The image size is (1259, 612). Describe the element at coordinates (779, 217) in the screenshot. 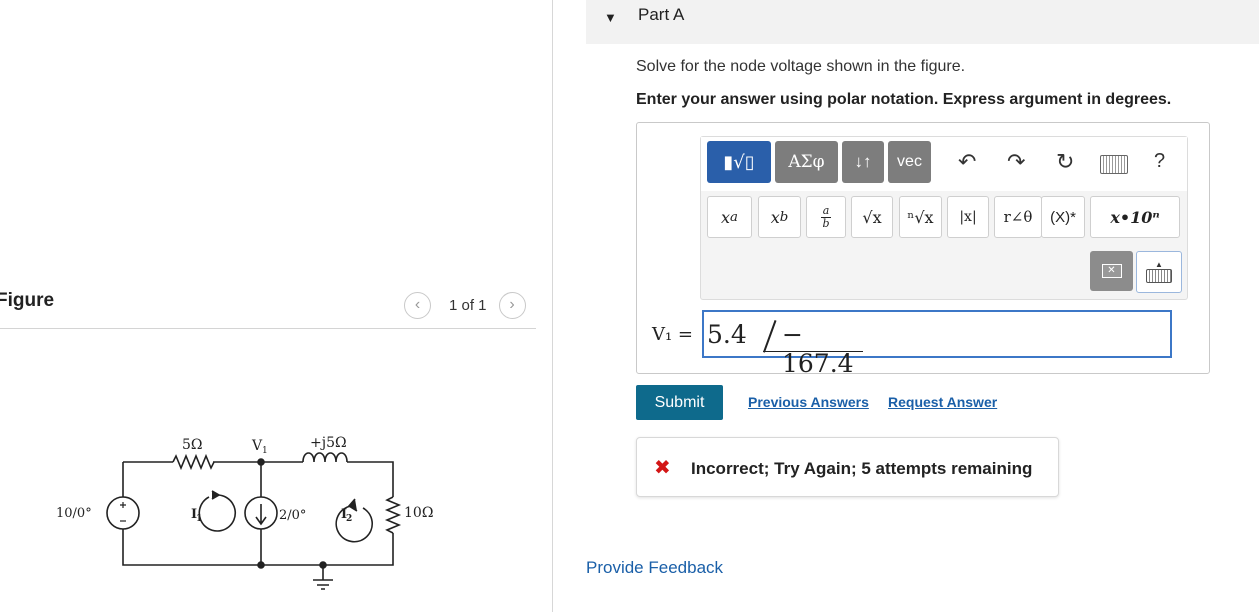

I see `subscript-template-button: xb` at that location.